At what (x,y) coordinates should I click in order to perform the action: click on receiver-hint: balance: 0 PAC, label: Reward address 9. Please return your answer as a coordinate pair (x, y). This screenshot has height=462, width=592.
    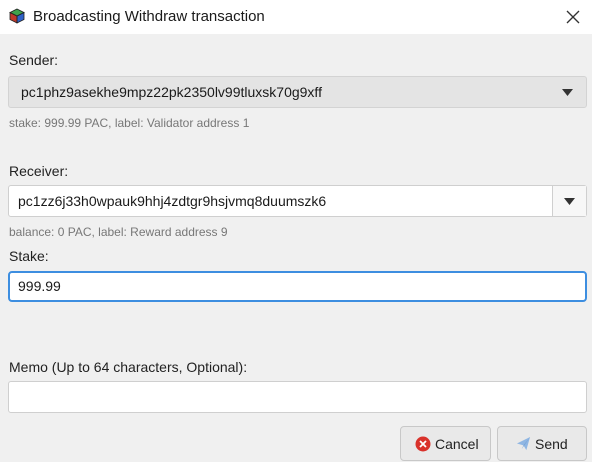
    Looking at the image, I should click on (118, 232).